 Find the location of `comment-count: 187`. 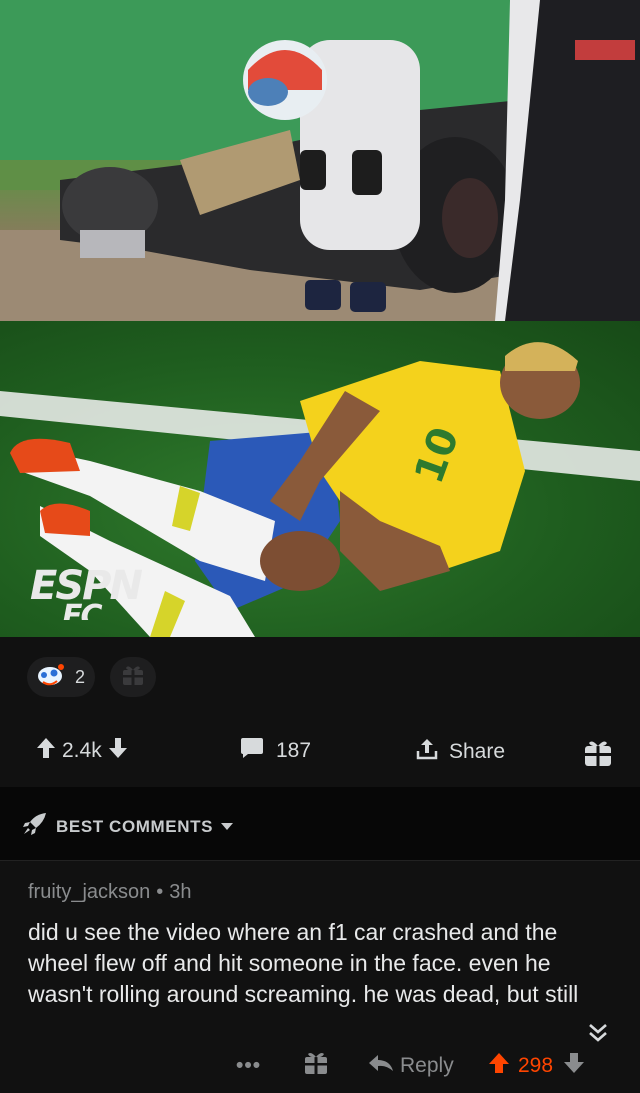

comment-count: 187 is located at coordinates (294, 750).